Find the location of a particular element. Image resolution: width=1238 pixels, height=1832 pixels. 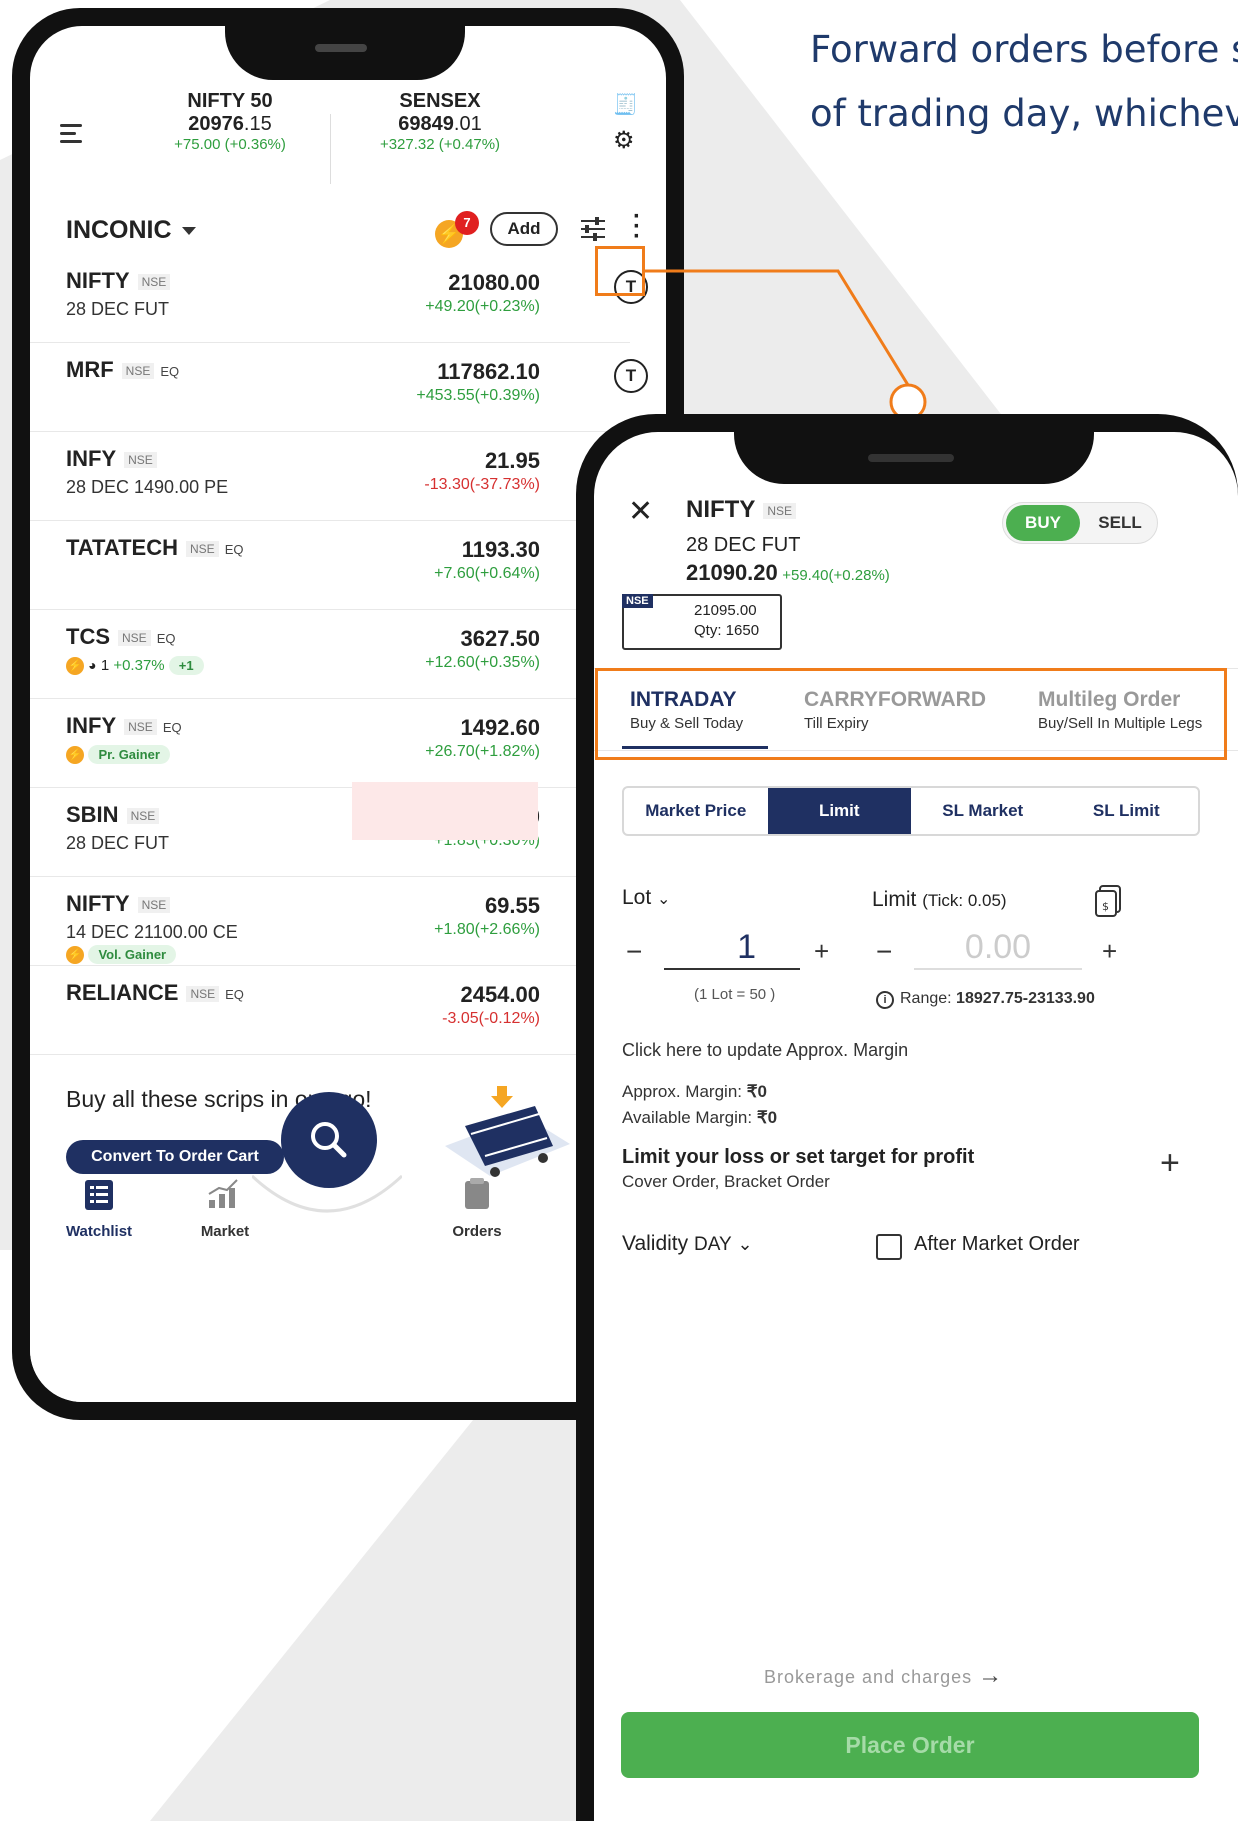

product-tabs-highlight is located at coordinates (911, 714).